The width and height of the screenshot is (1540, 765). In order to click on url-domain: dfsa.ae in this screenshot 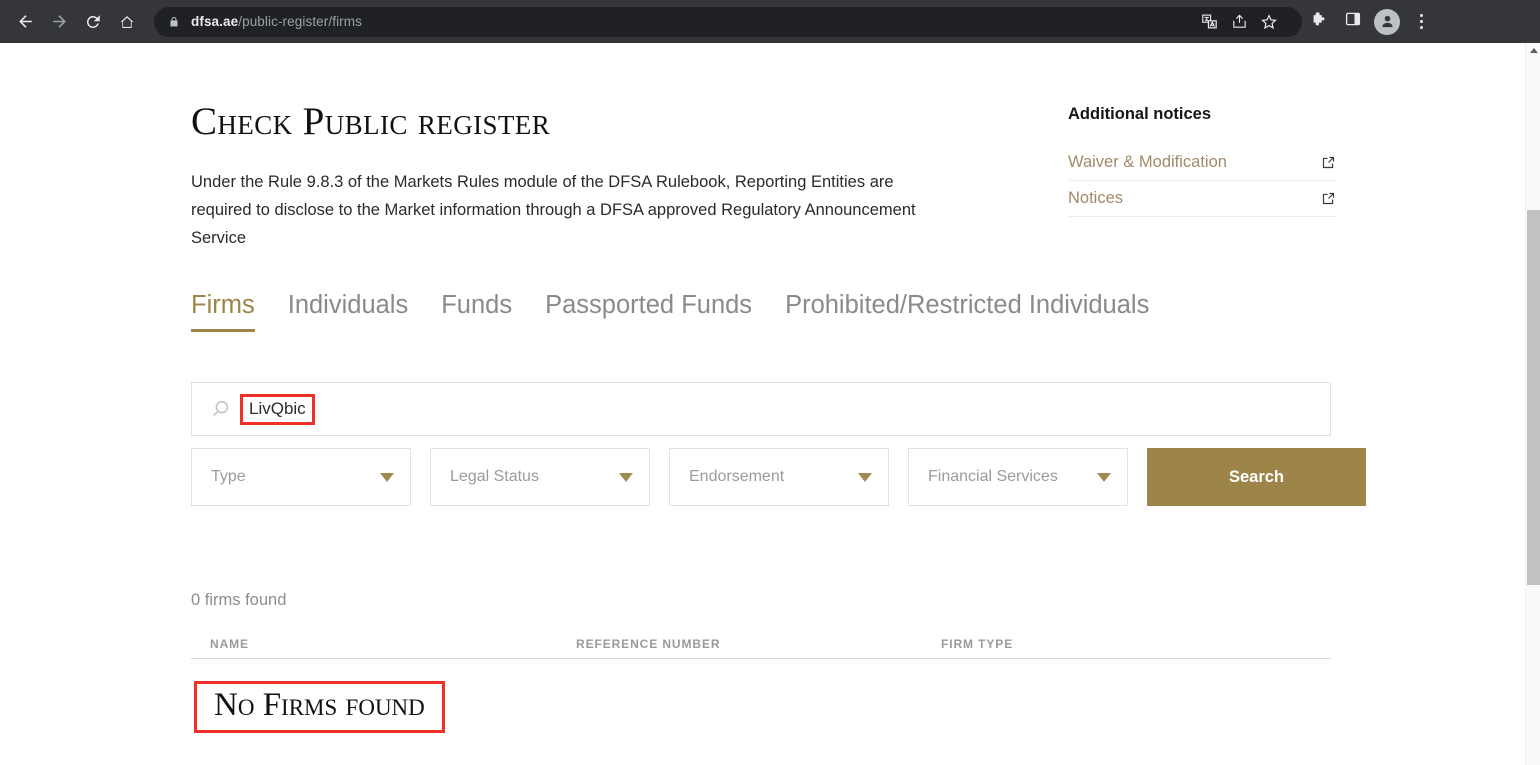, I will do `click(215, 21)`.